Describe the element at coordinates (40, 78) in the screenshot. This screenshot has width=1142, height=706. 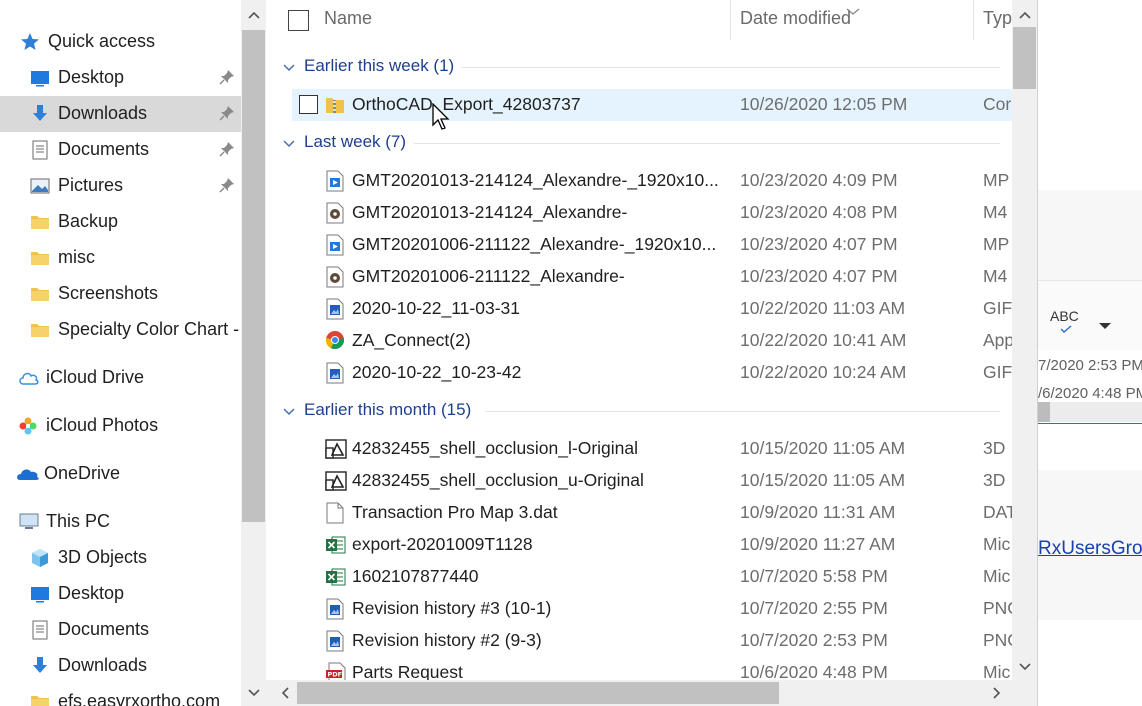
I see `desktop-icon` at that location.